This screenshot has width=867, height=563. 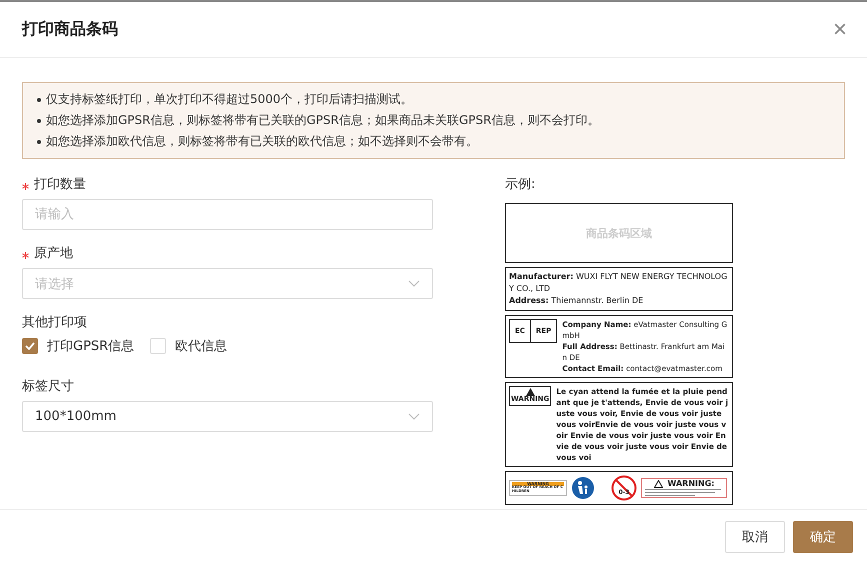 I want to click on sample-title: 示例:, so click(x=520, y=184).